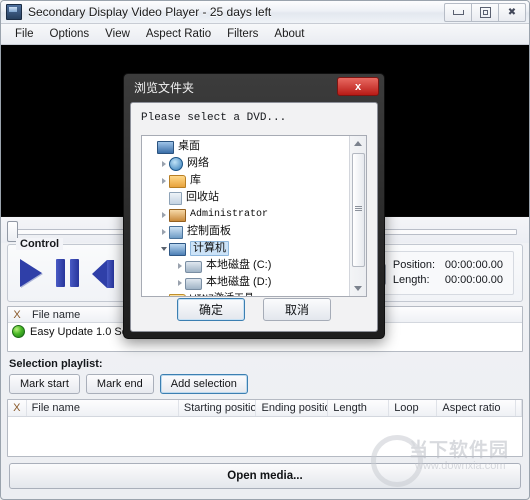  What do you see at coordinates (56, 364) in the screenshot?
I see `selection-playlist-title: Selection playlist:` at bounding box center [56, 364].